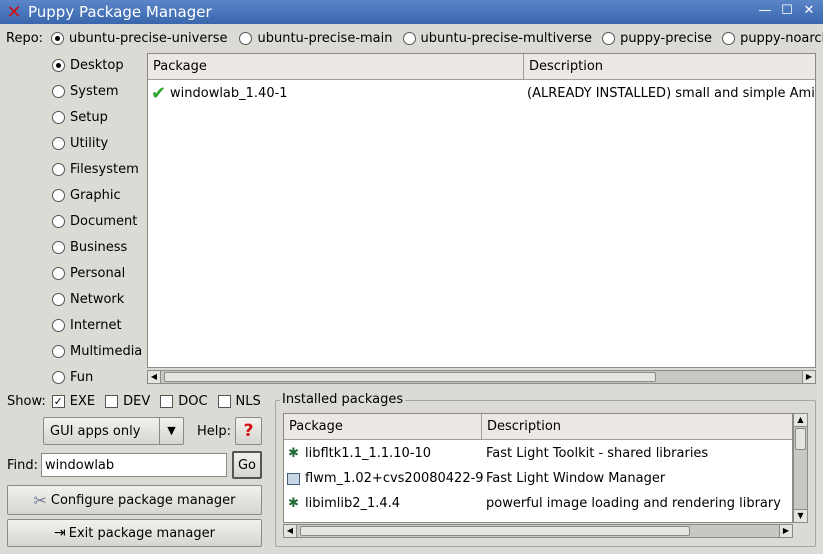 The height and width of the screenshot is (554, 823). I want to click on question-icon: ?, so click(248, 431).